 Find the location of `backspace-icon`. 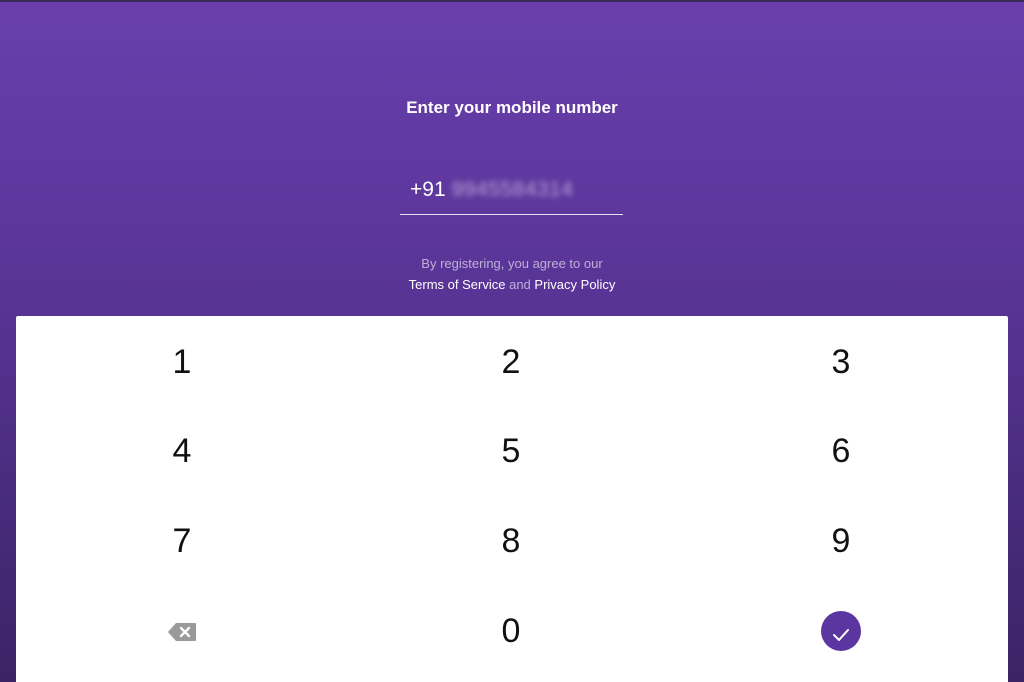

backspace-icon is located at coordinates (182, 631).